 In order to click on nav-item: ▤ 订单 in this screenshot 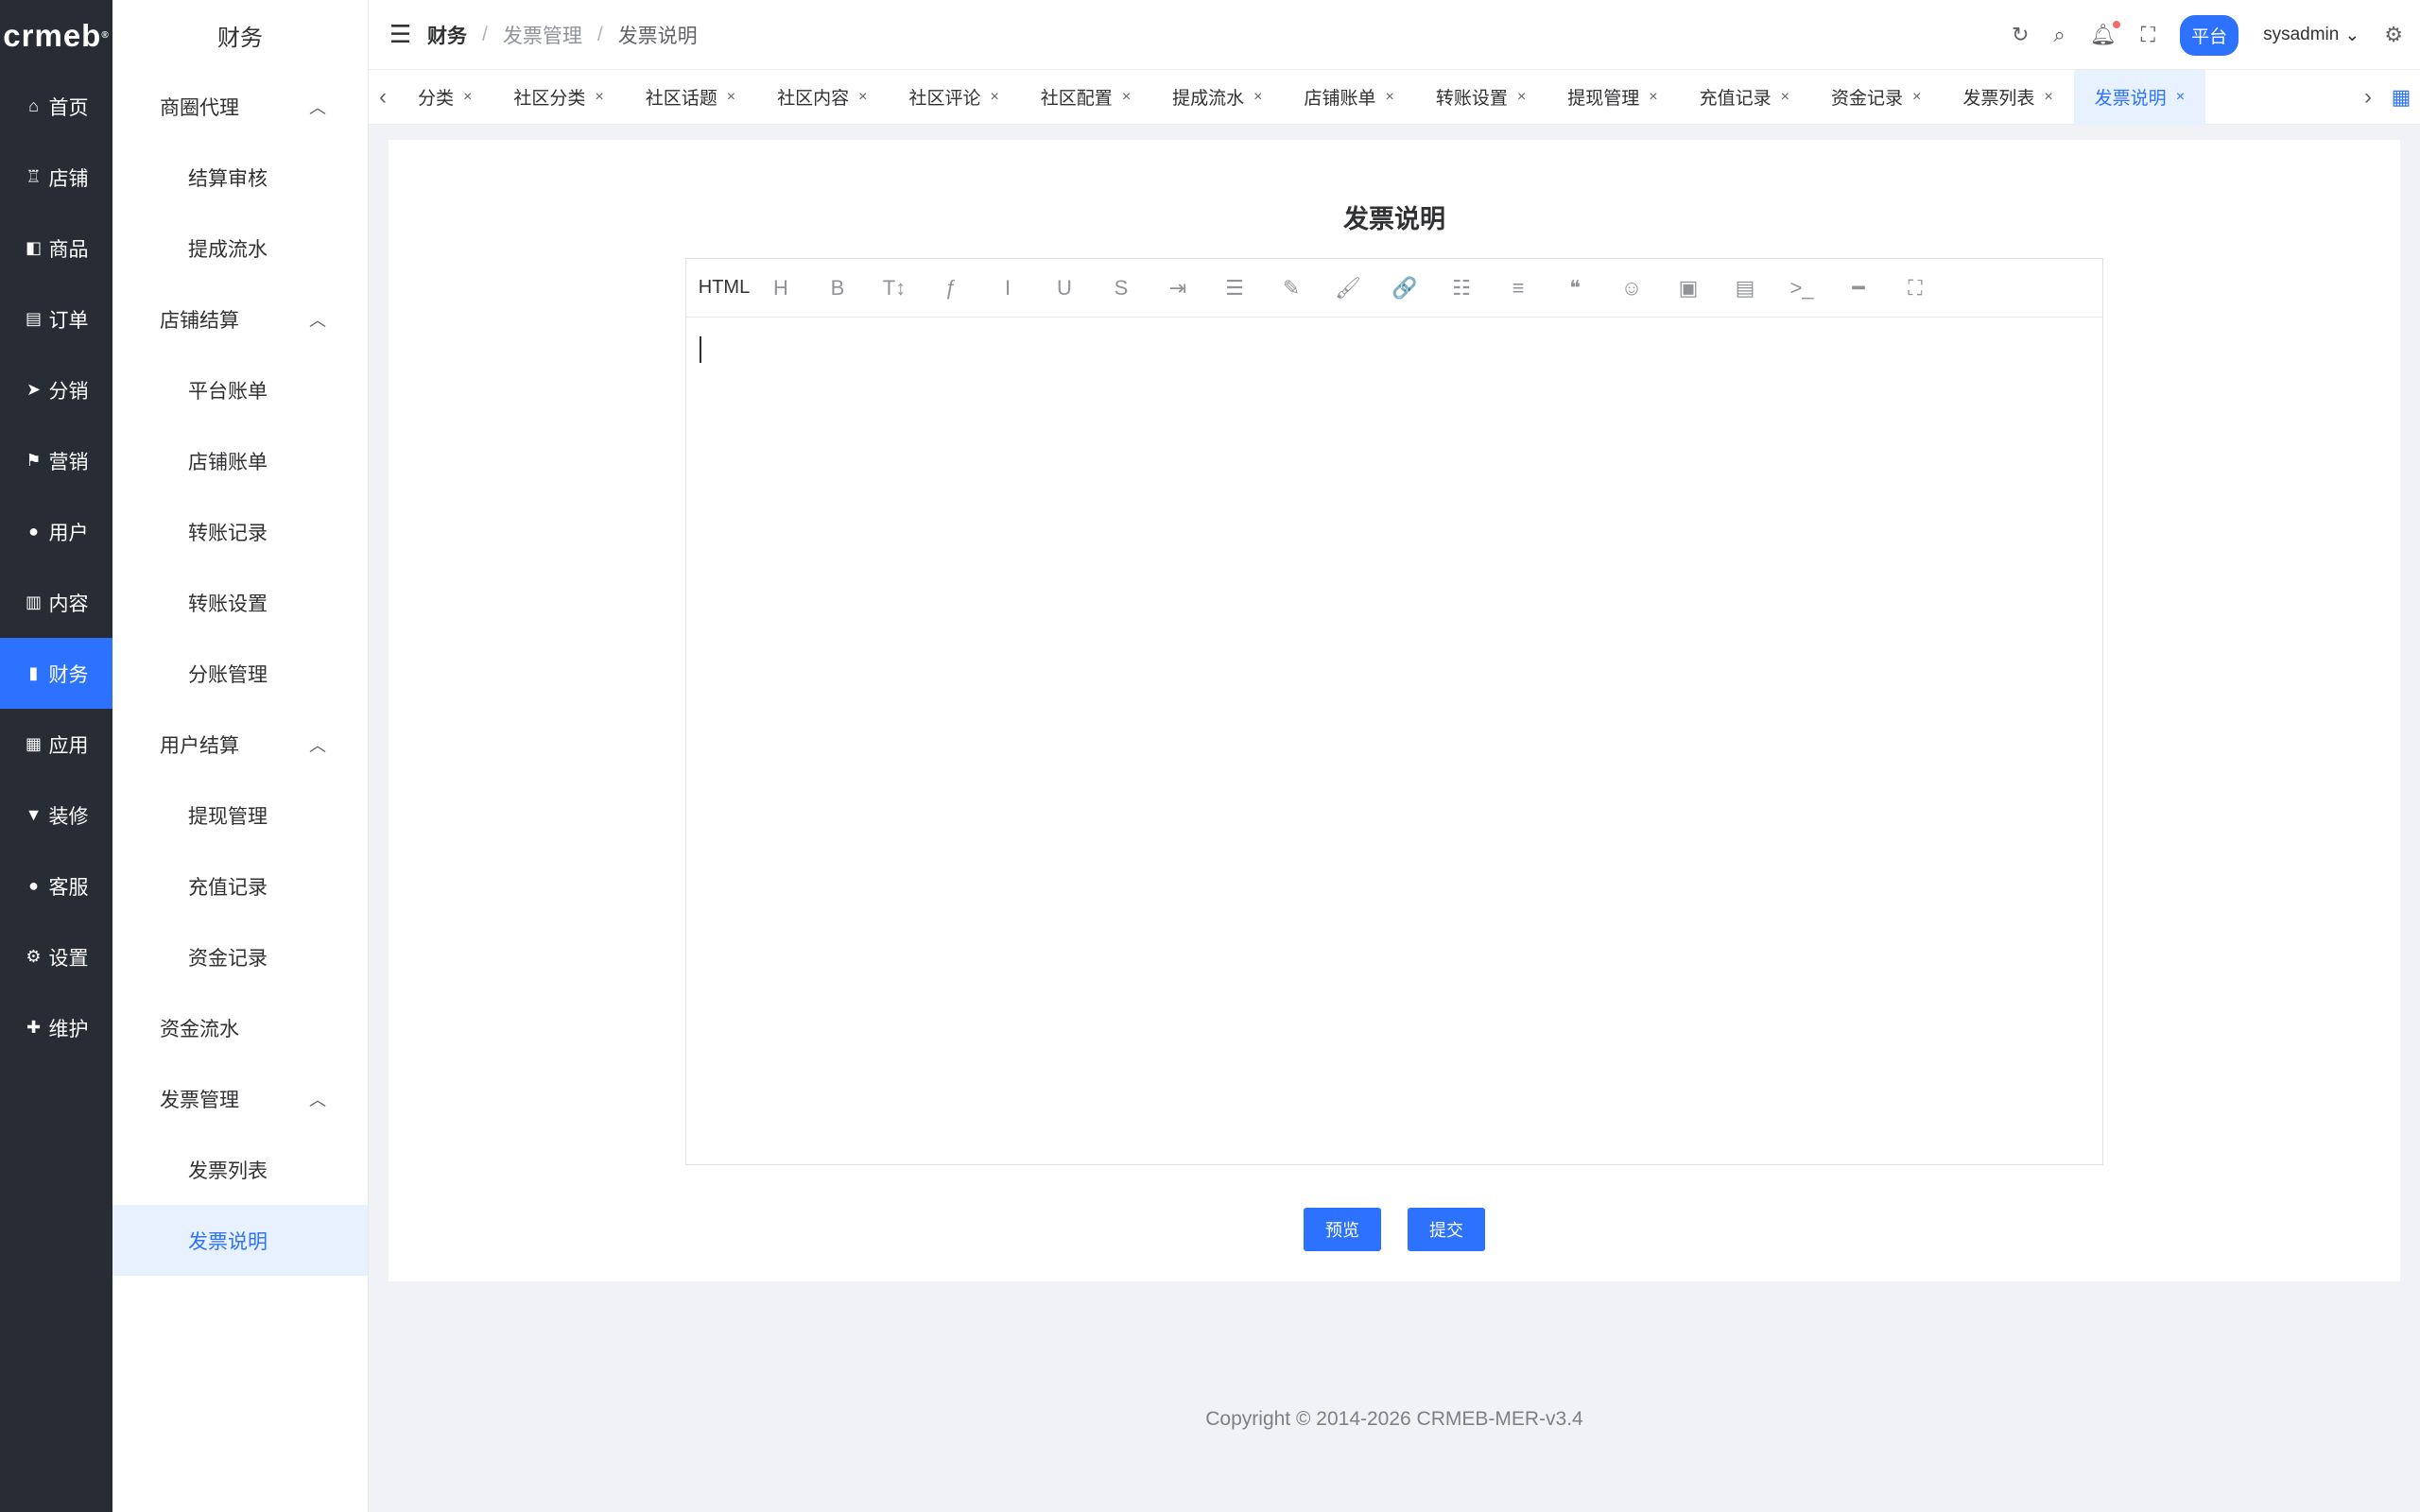, I will do `click(56, 319)`.